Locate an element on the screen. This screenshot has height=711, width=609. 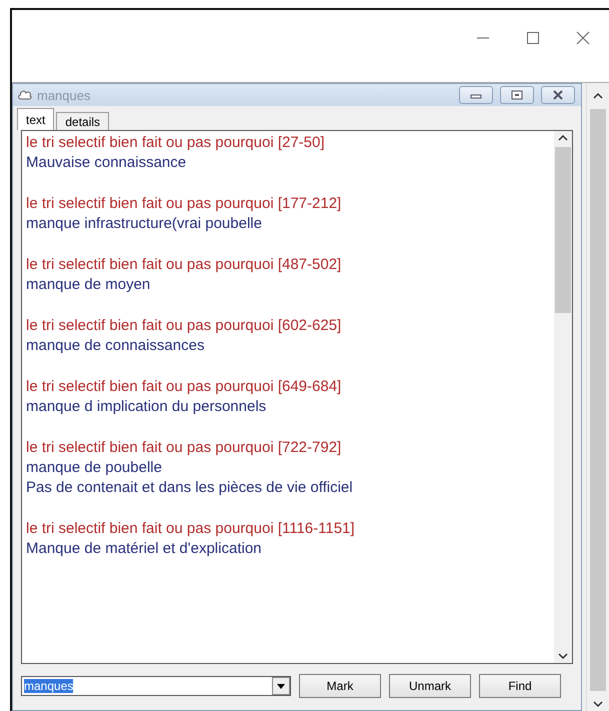
restore-icon is located at coordinates (517, 95).